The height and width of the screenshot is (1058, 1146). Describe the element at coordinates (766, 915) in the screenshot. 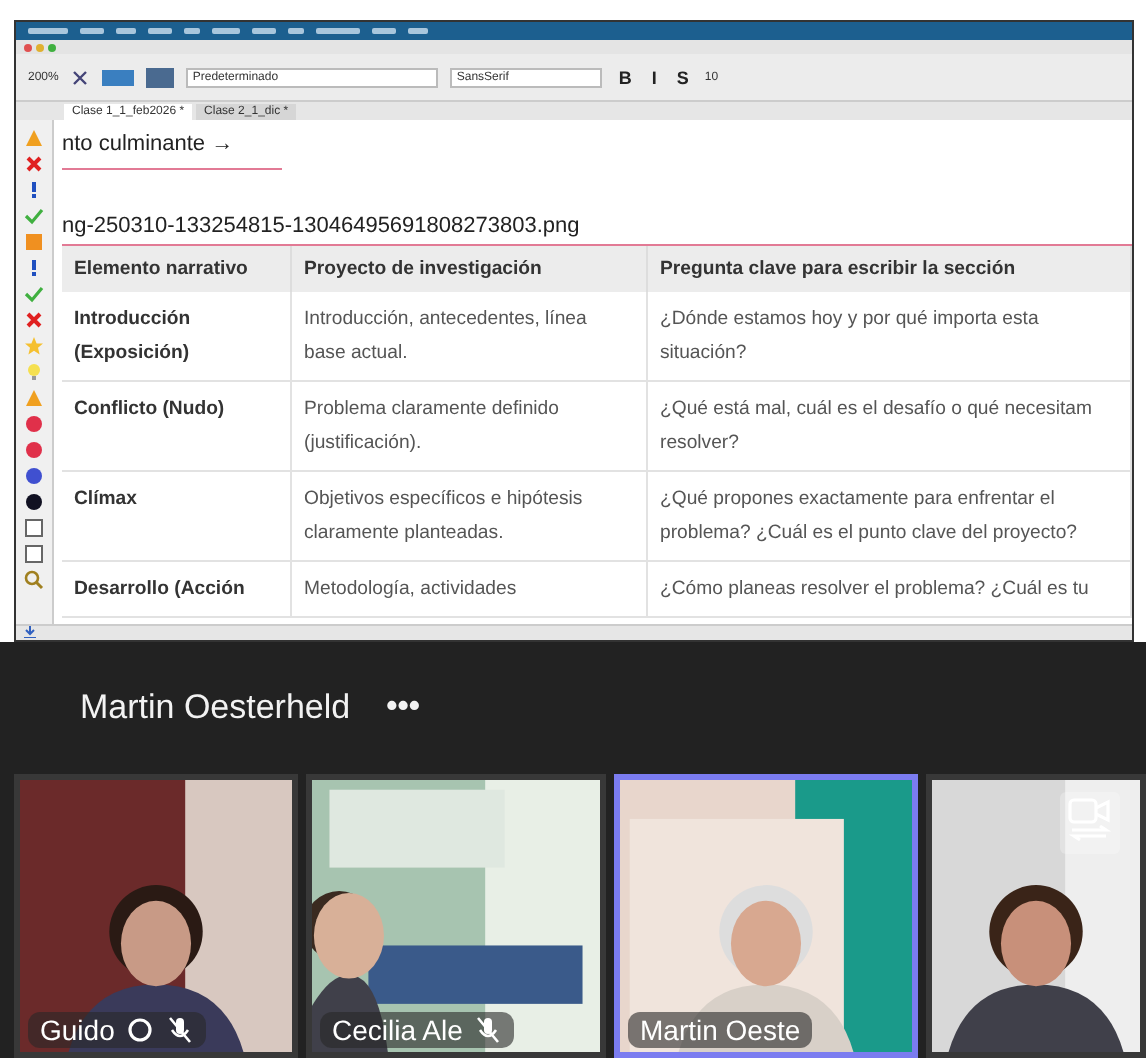

I see `video-tile: Martin Oeste` at that location.